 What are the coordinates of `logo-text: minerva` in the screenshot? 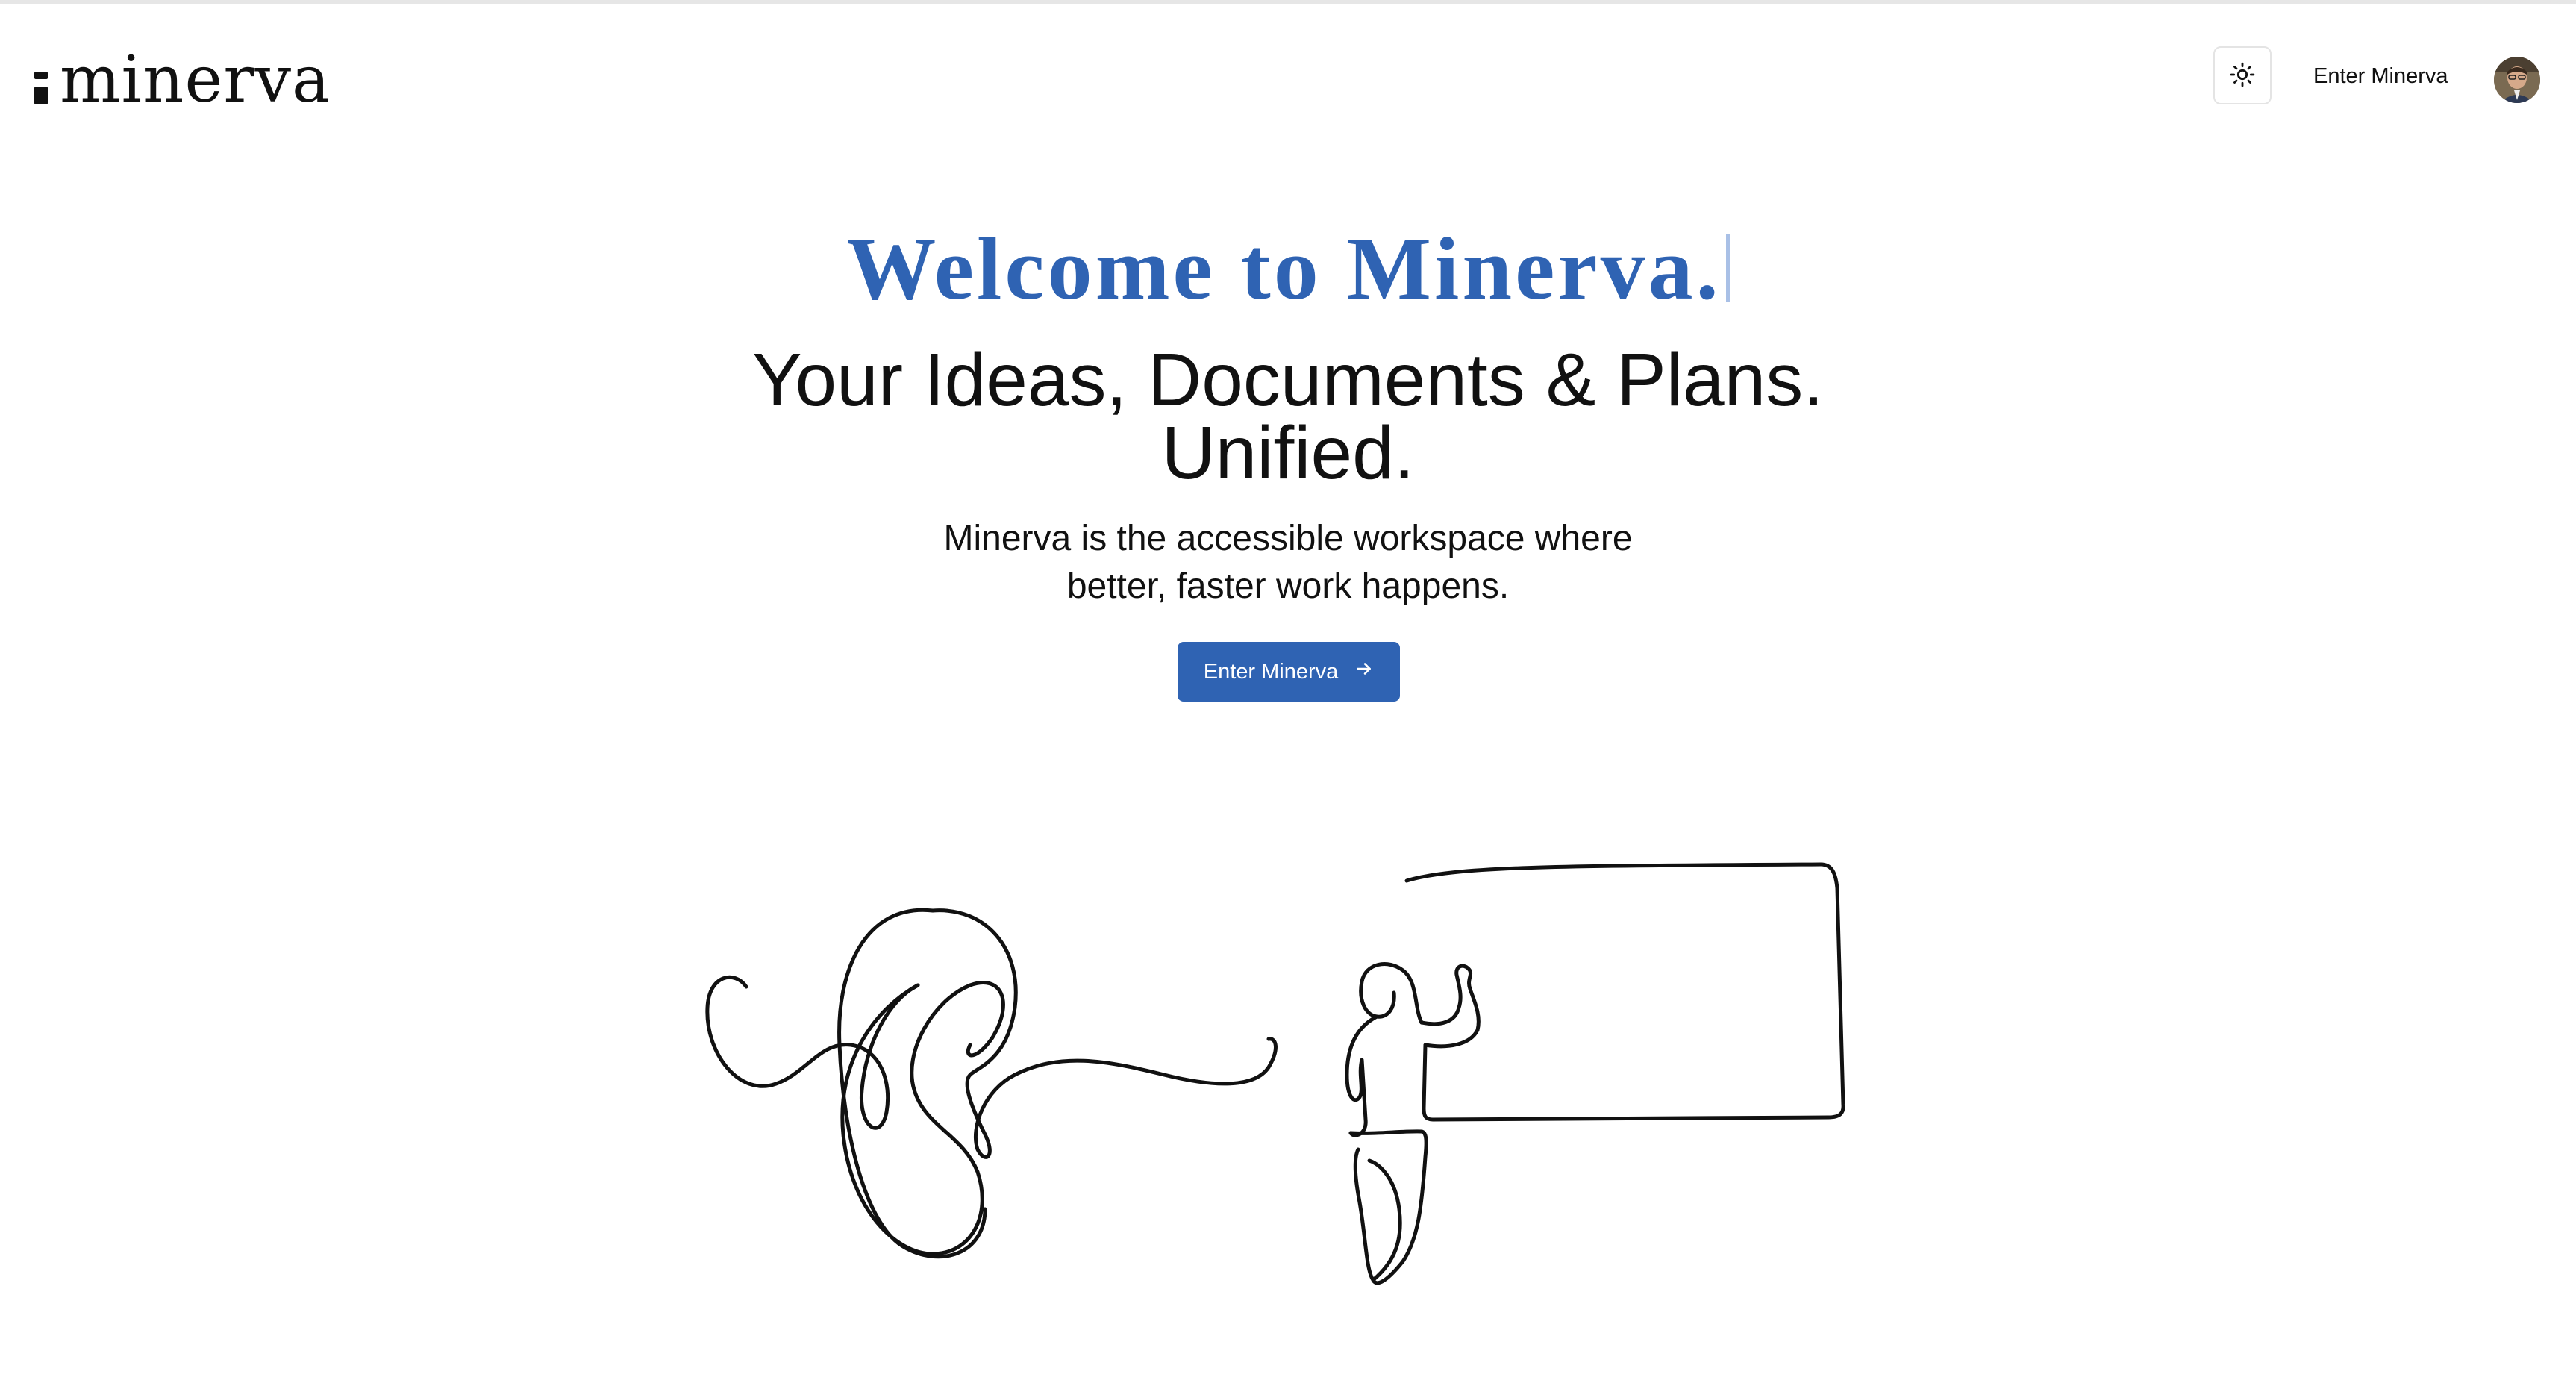 It's located at (195, 80).